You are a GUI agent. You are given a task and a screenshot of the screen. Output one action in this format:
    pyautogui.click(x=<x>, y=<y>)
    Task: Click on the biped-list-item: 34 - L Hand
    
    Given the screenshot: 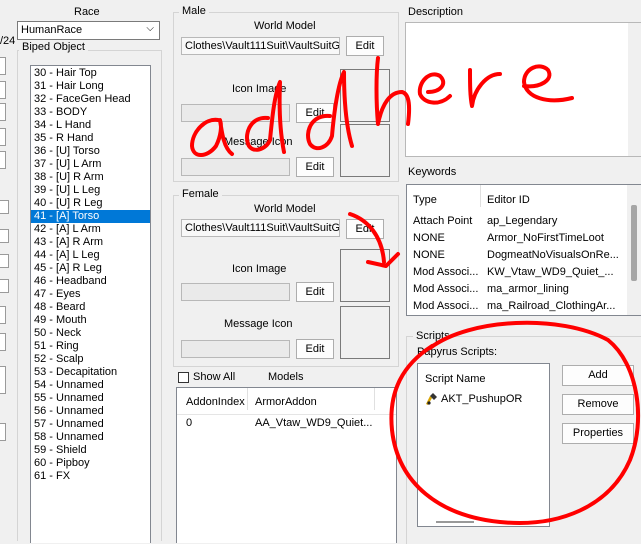 What is the action you would take?
    pyautogui.click(x=90, y=125)
    